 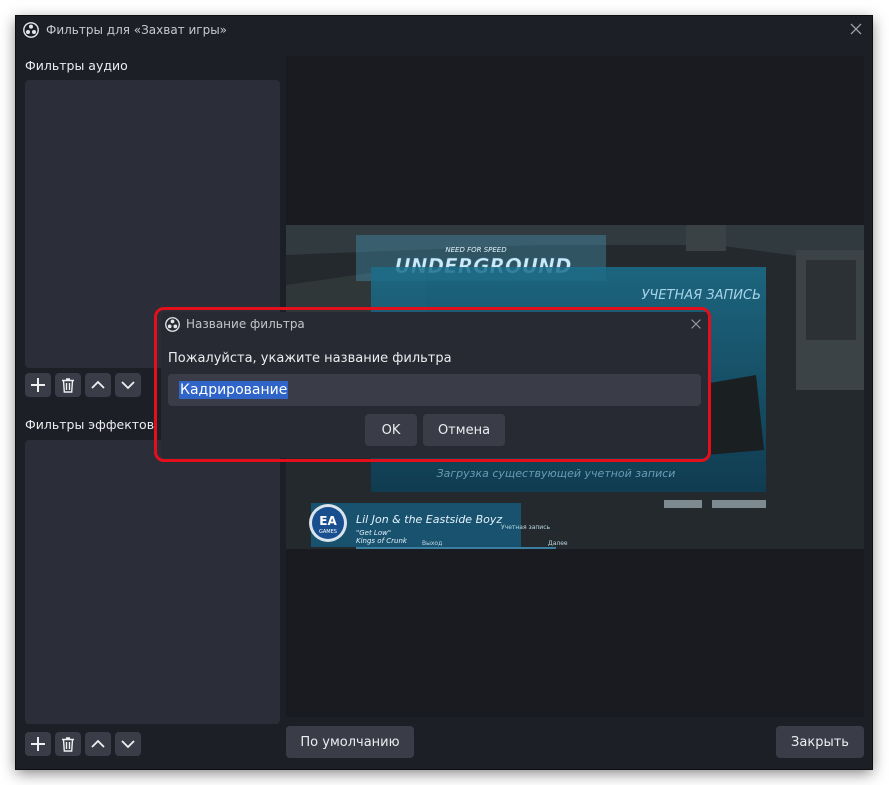 I want to click on audio-add-button, so click(x=38, y=385).